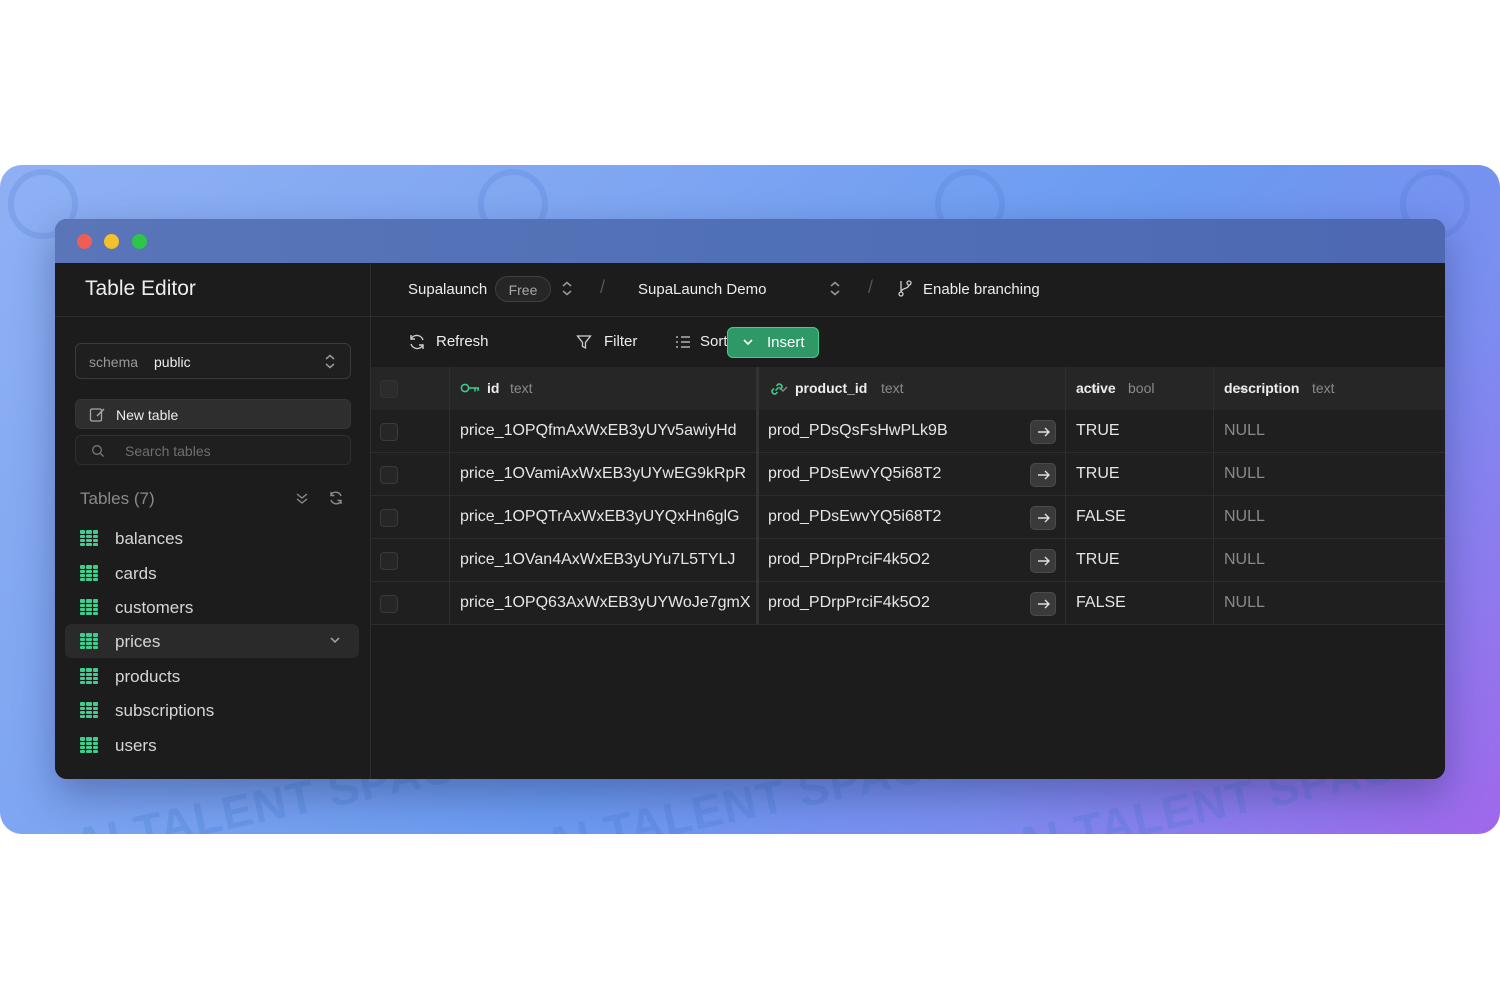 The image size is (1500, 1000). I want to click on zoom-window-button, so click(139, 241).